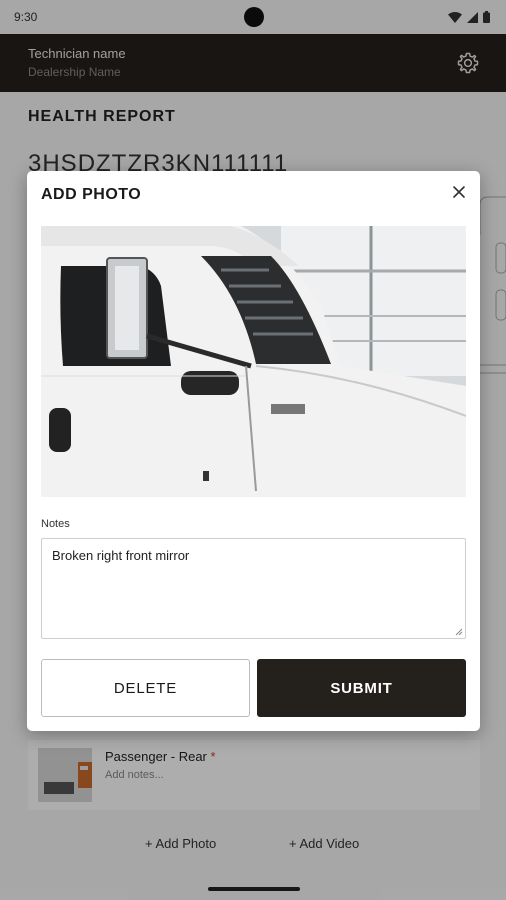  Describe the element at coordinates (253, 588) in the screenshot. I see `notes-input: Broken right front mirror` at that location.